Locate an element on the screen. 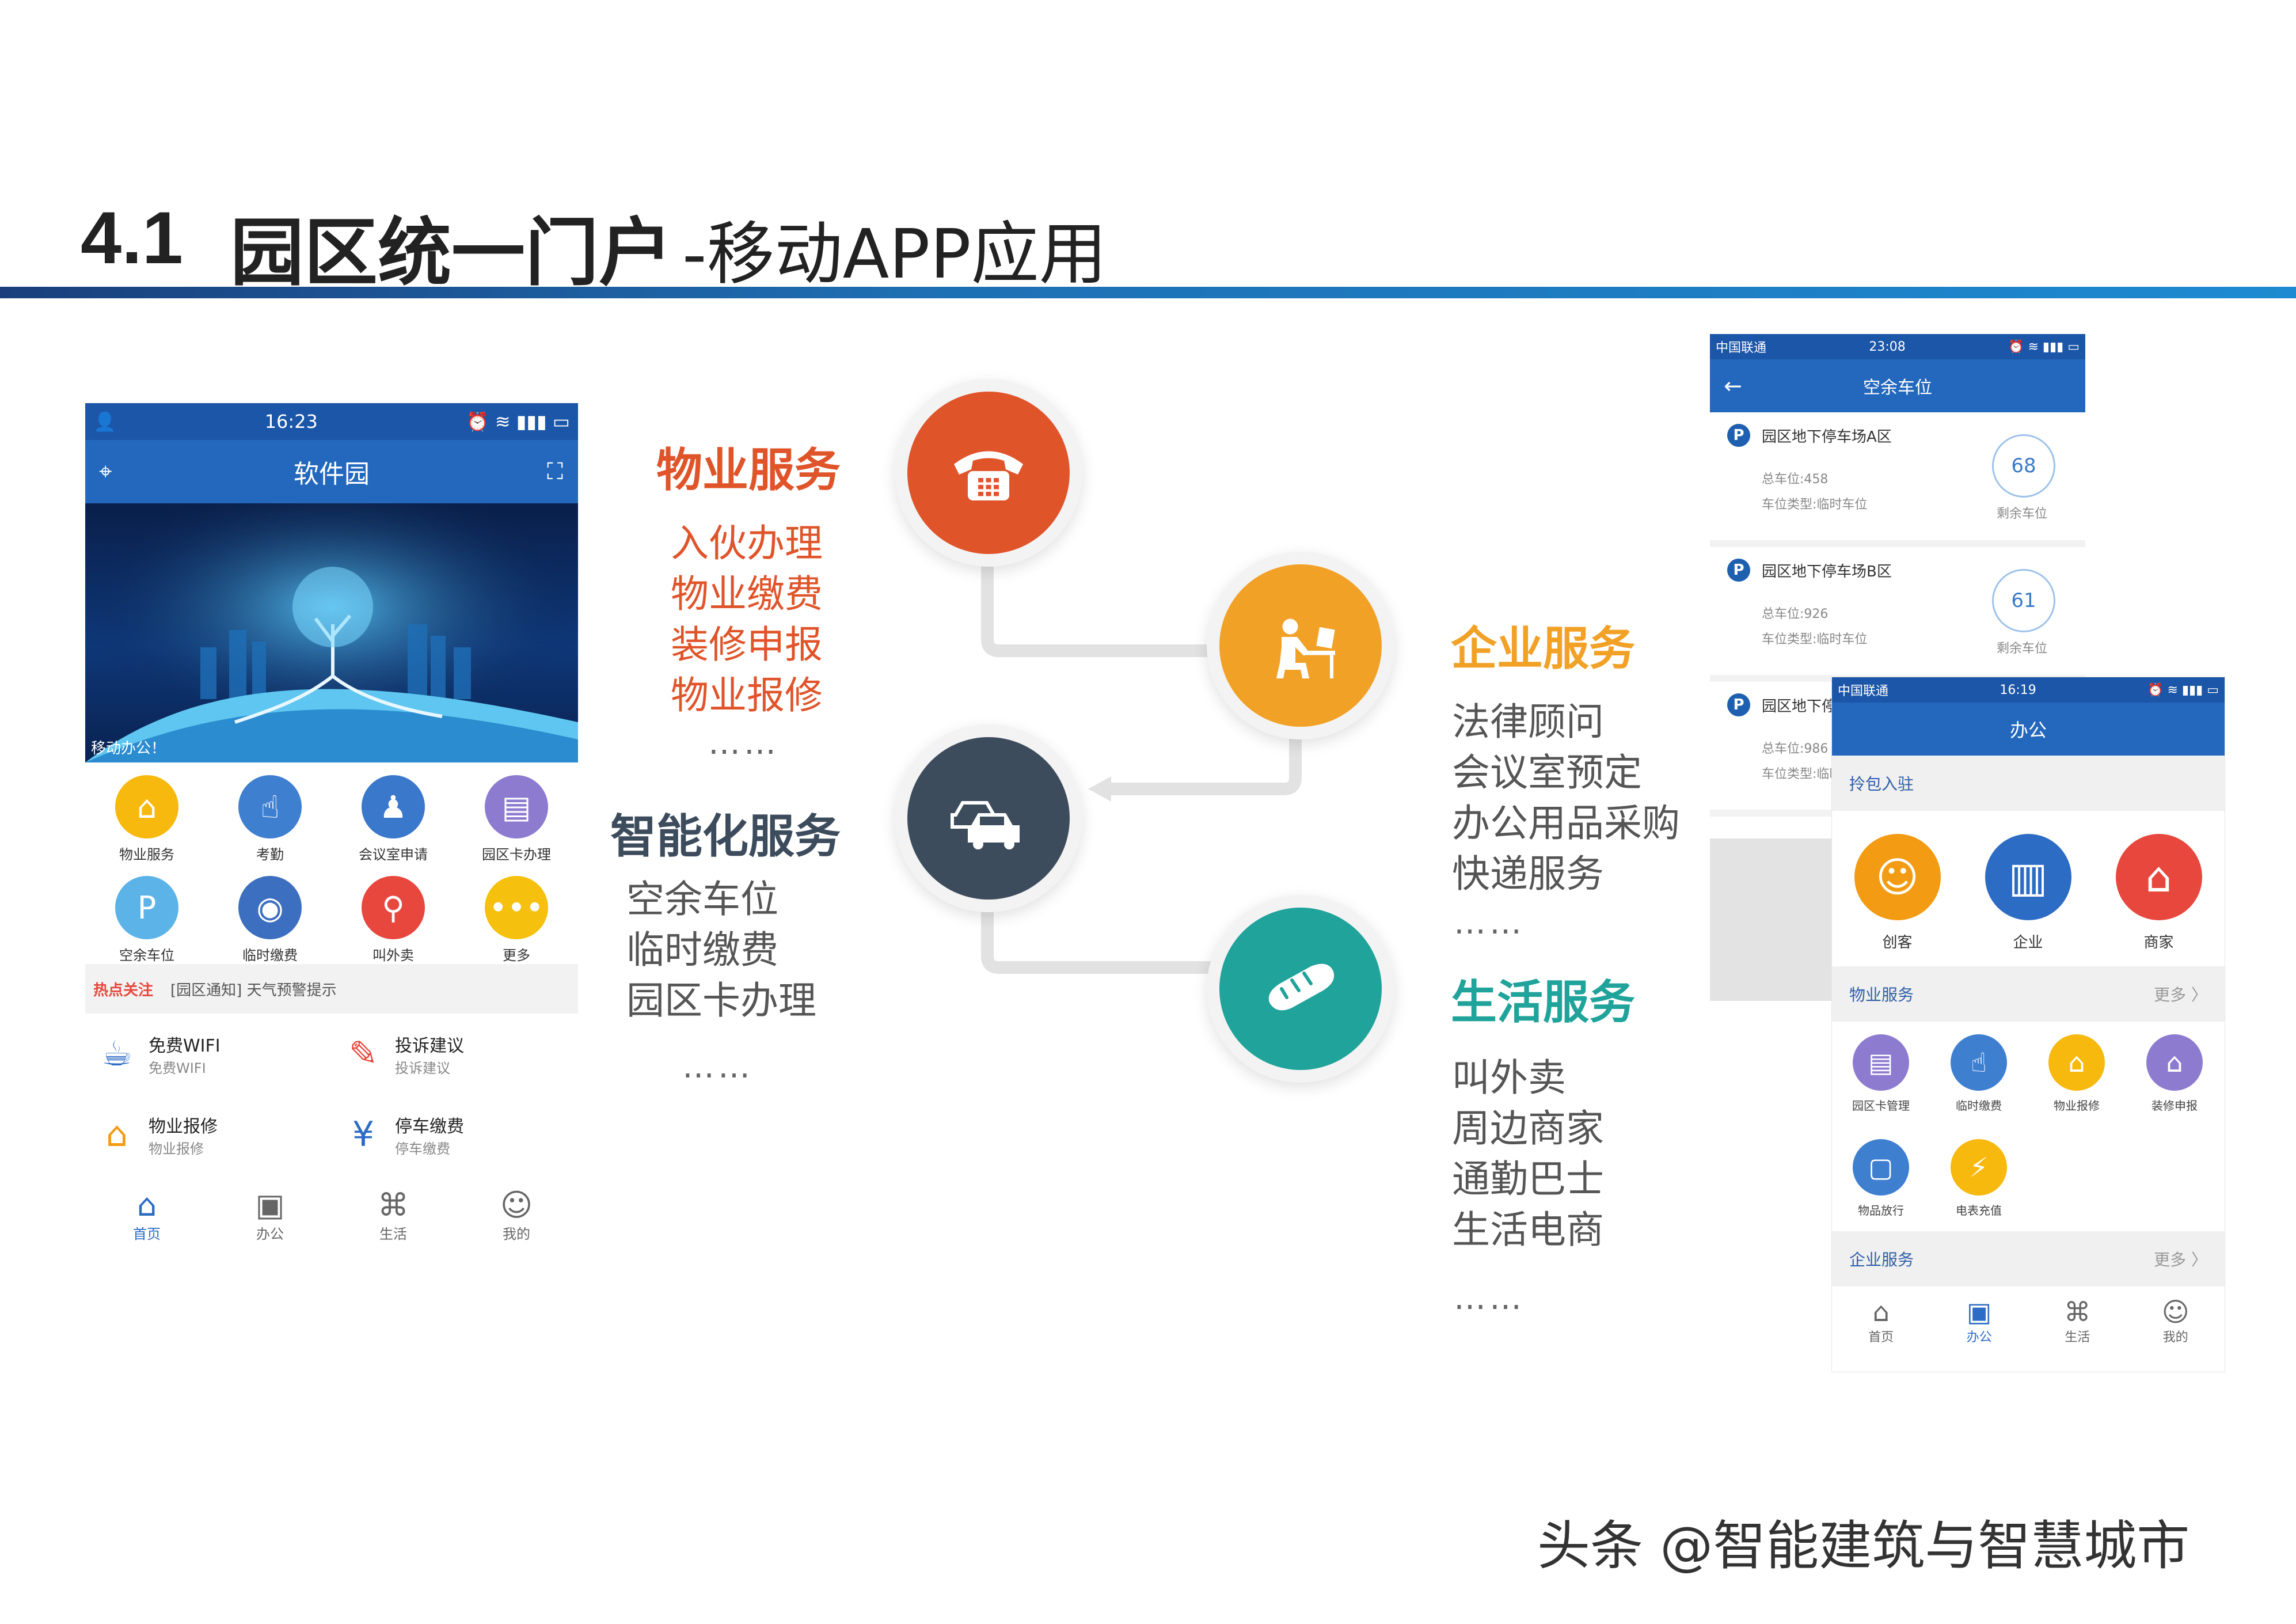  property-item: ▢ 物品放行 is located at coordinates (1881, 1178).